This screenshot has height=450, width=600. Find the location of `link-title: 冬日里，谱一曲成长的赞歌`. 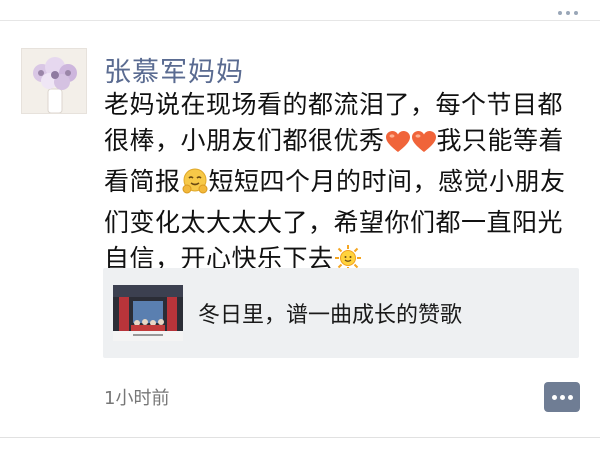

link-title: 冬日里，谱一曲成长的赞歌 is located at coordinates (330, 315).